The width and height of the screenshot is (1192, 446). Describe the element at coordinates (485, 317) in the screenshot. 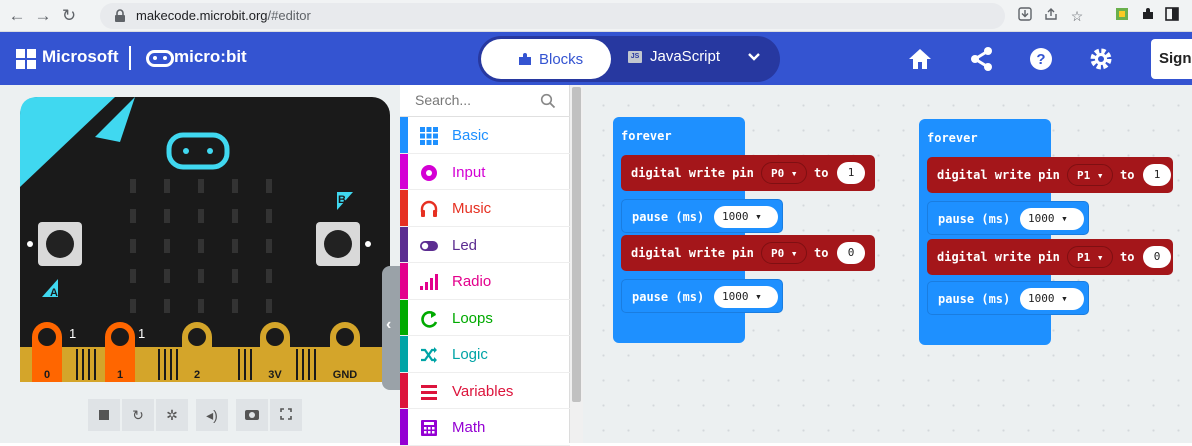

I see `category-loops: Loops` at that location.